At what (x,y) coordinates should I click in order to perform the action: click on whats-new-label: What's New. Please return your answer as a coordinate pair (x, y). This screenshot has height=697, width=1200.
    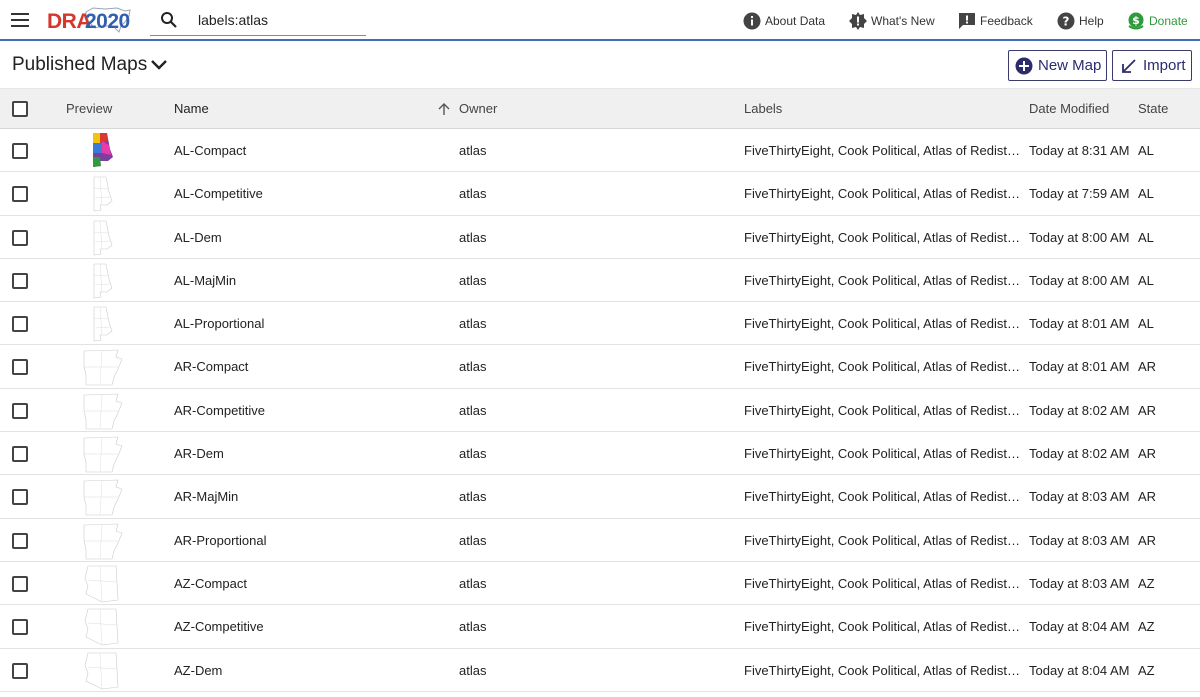
    Looking at the image, I should click on (903, 21).